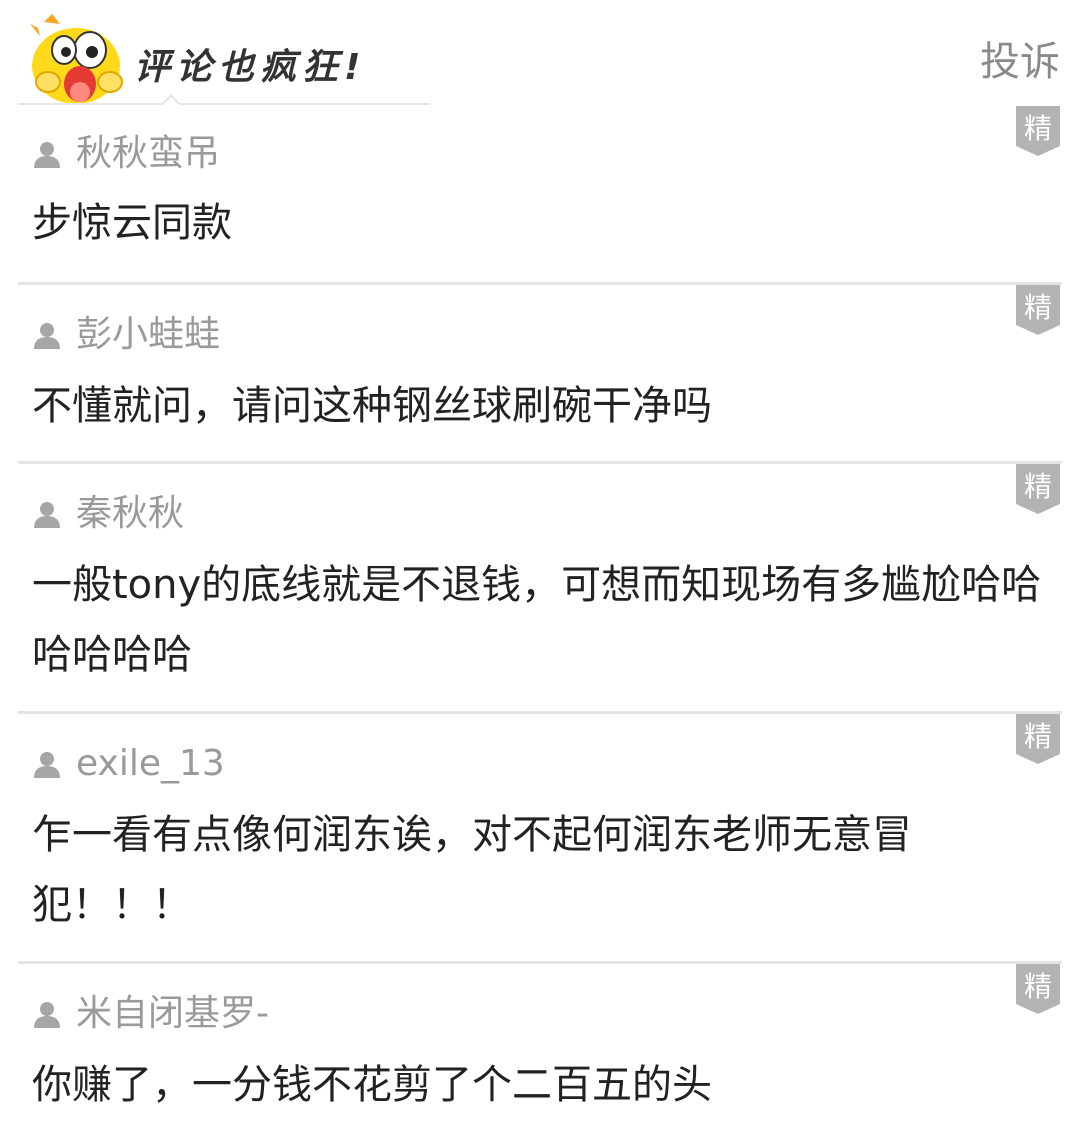 The height and width of the screenshot is (1127, 1080). I want to click on header-title: 评论也疯狂!, so click(250, 67).